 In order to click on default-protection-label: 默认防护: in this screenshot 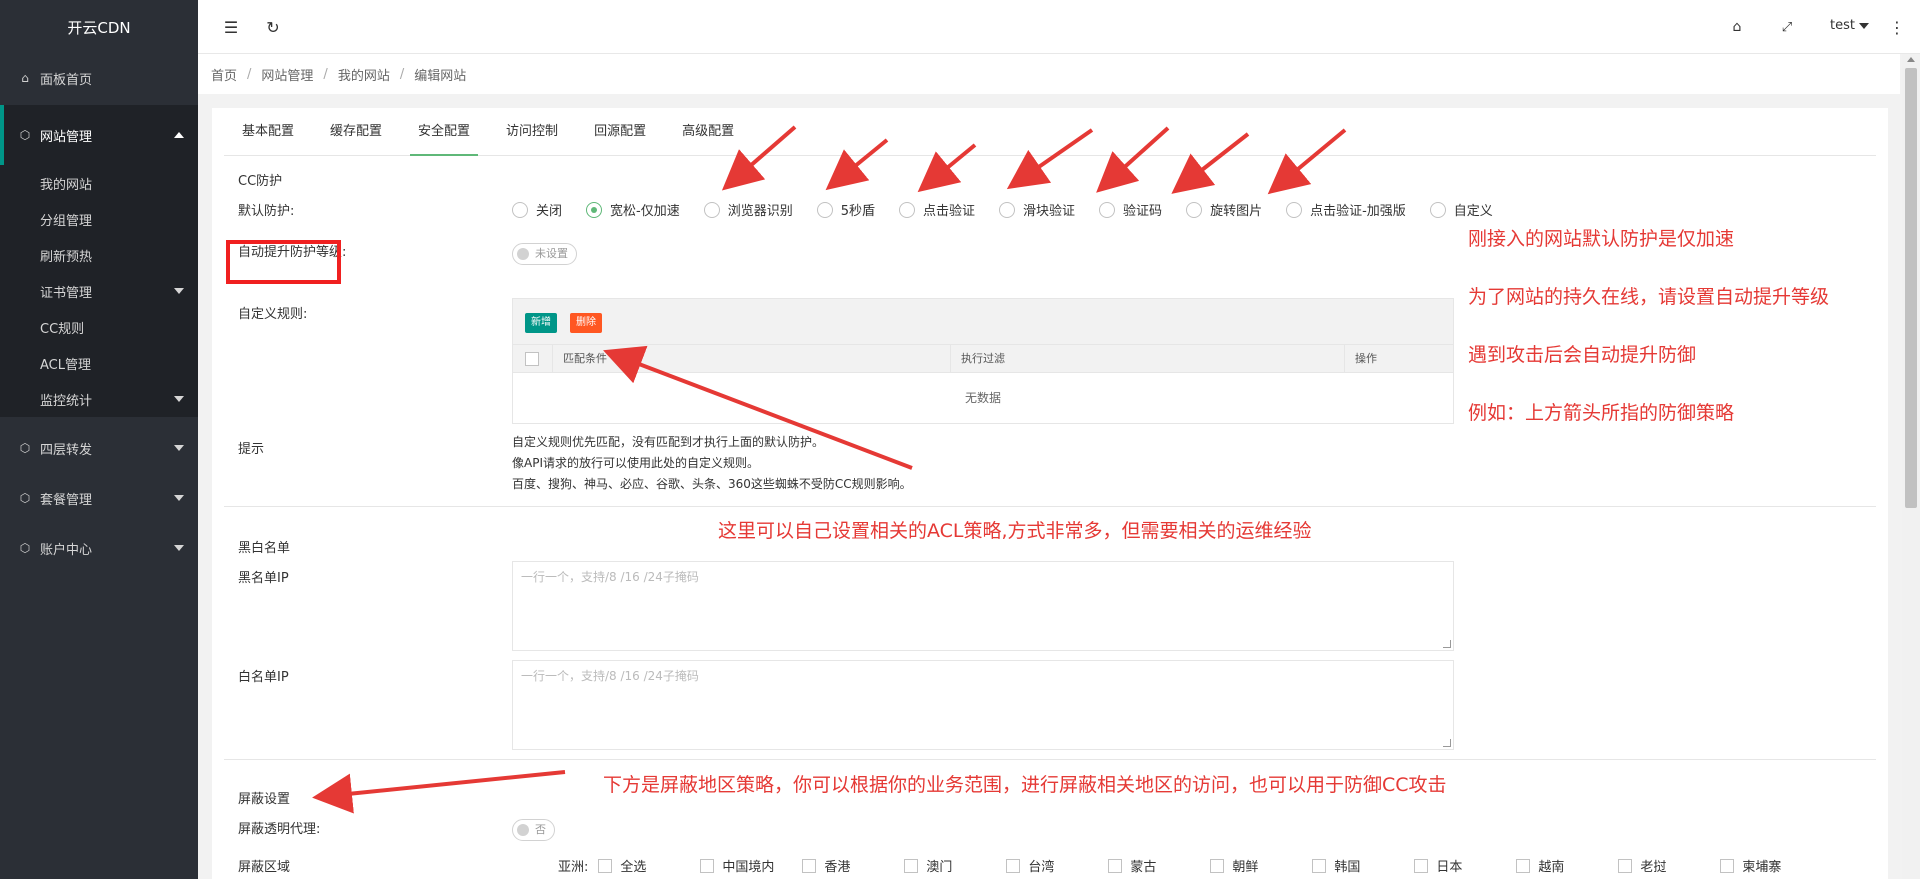, I will do `click(266, 211)`.